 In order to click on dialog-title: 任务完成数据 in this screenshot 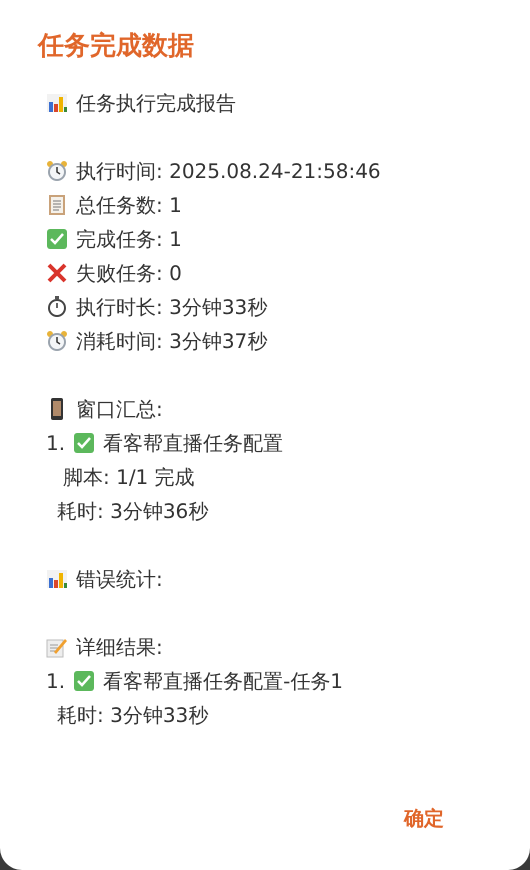, I will do `click(115, 46)`.